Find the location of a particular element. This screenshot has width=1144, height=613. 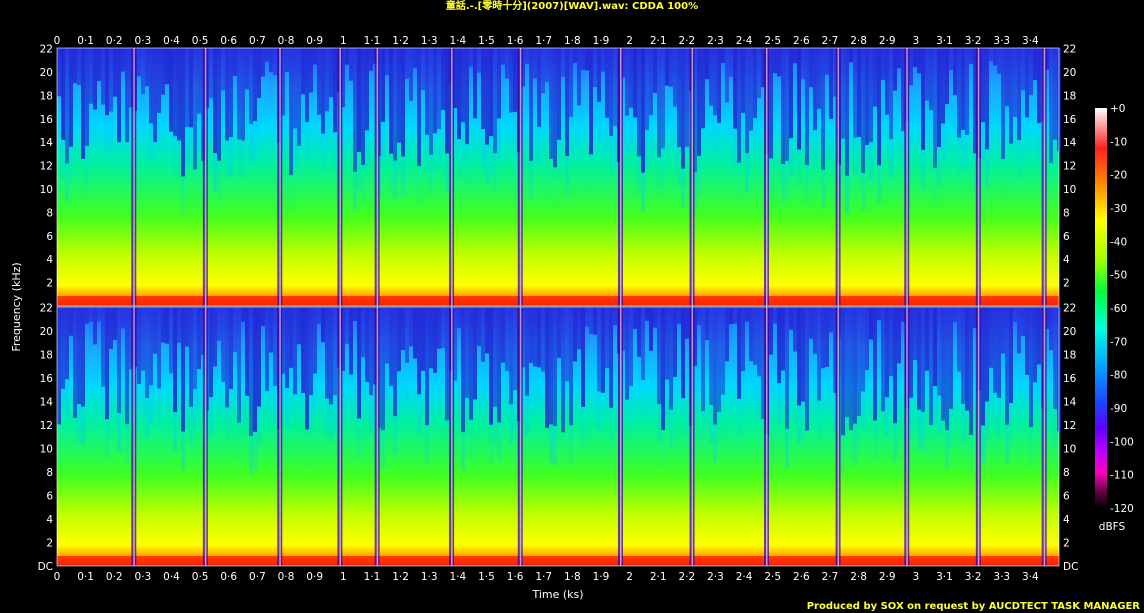

x-tick-bottom: 0 is located at coordinates (57, 577).